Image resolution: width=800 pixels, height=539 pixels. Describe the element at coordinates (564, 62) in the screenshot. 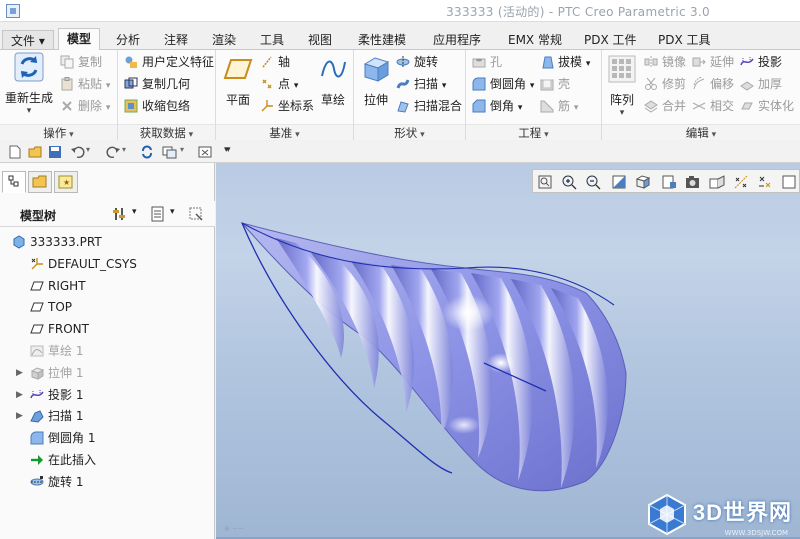

I see `draft-button: 拔模 ▾` at that location.